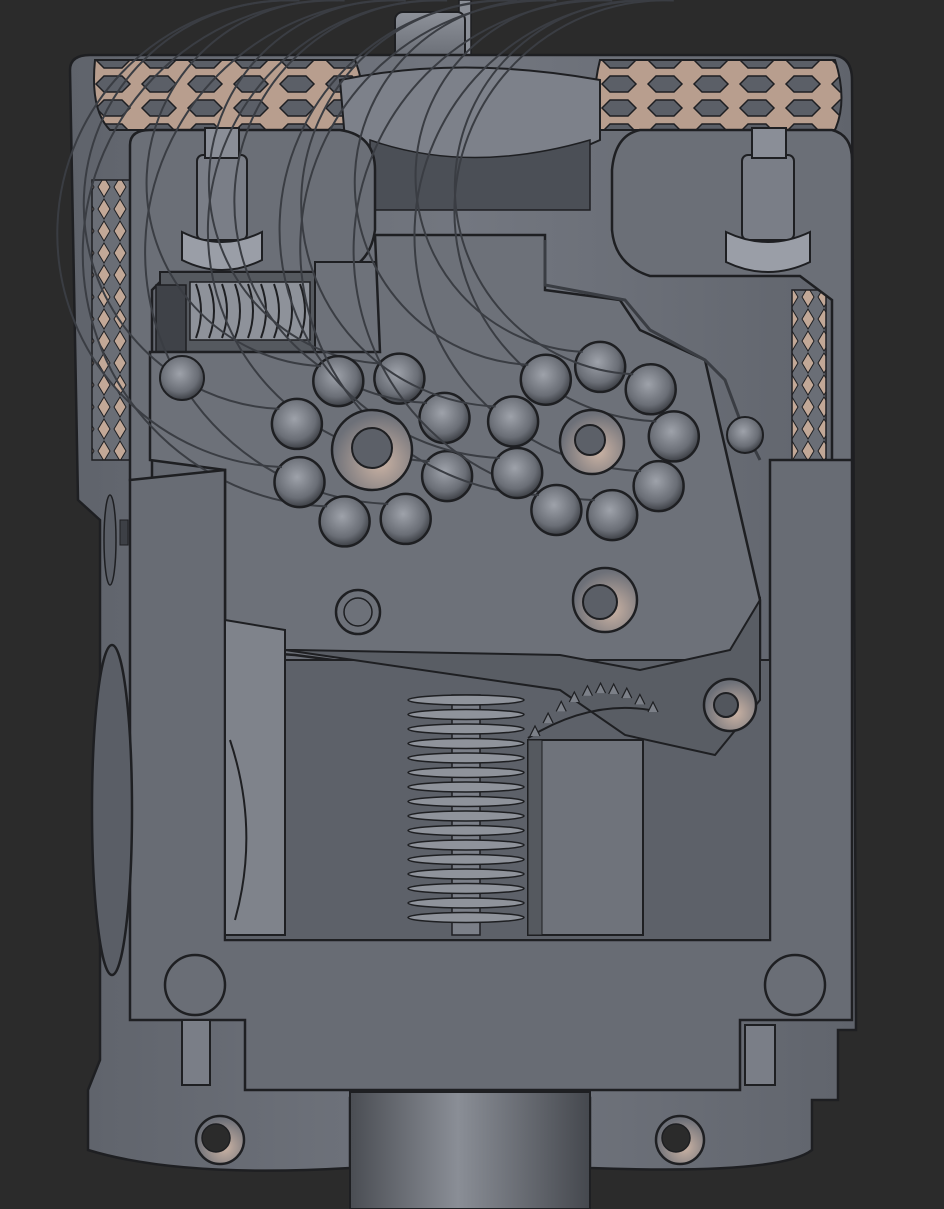  What do you see at coordinates (182, 378) in the screenshot?
I see `ear-screw-left` at bounding box center [182, 378].